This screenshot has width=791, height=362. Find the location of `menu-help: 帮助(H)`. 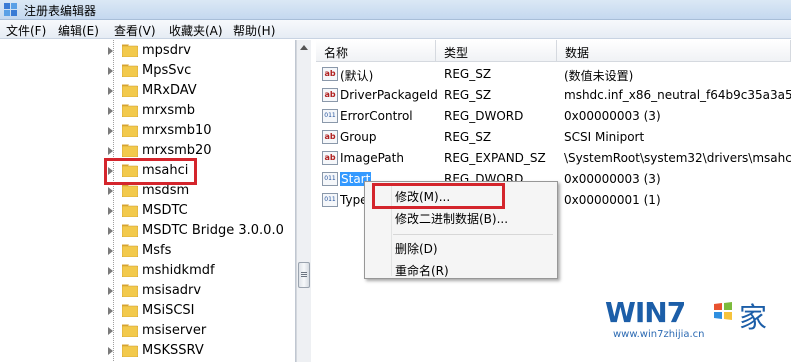

menu-help: 帮助(H) is located at coordinates (254, 30).